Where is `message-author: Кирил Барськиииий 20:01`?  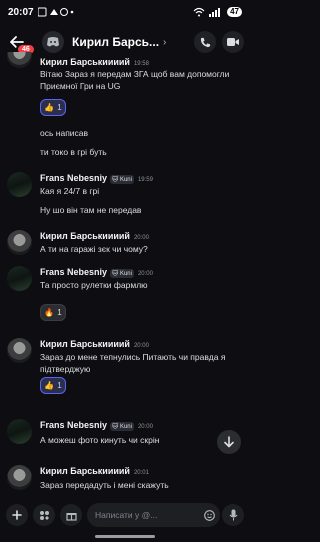 message-author: Кирил Барськиииий 20:01 is located at coordinates (94, 471).